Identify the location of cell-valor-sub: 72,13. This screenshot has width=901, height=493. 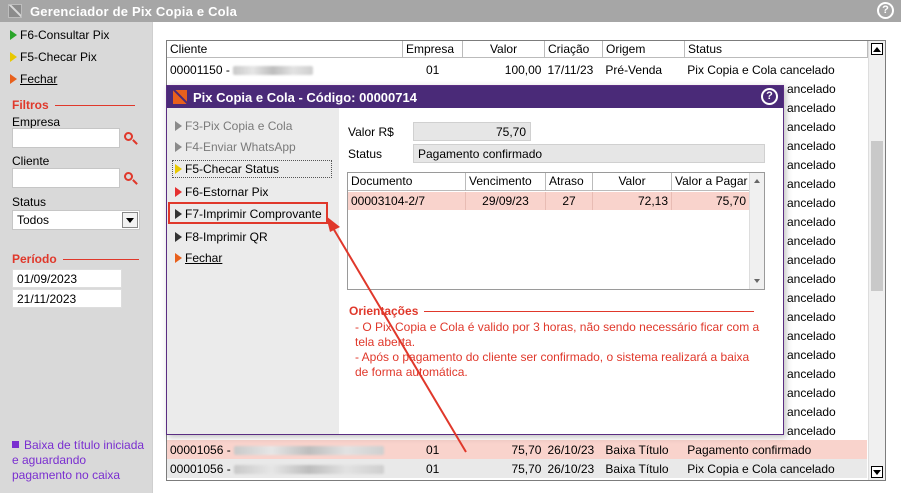
(632, 201).